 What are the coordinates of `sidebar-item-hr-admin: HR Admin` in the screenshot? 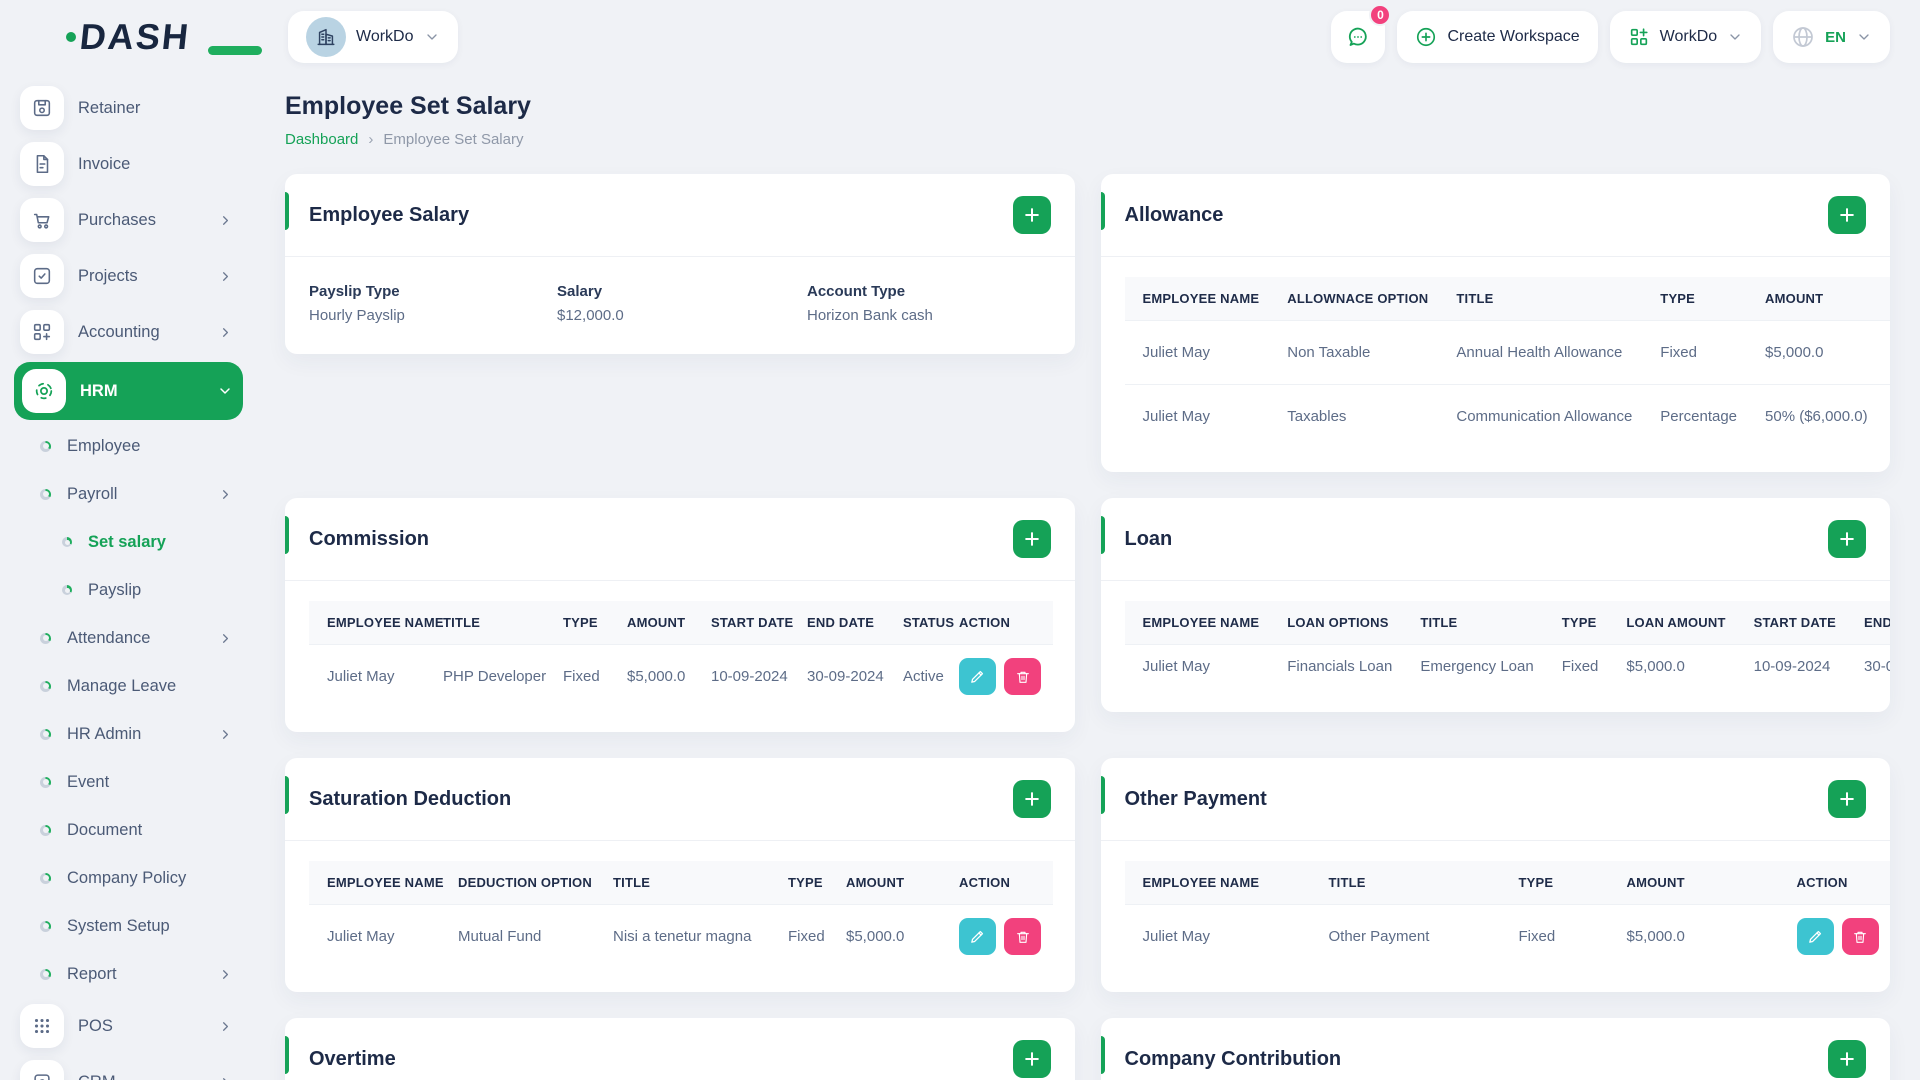 It's located at (128, 734).